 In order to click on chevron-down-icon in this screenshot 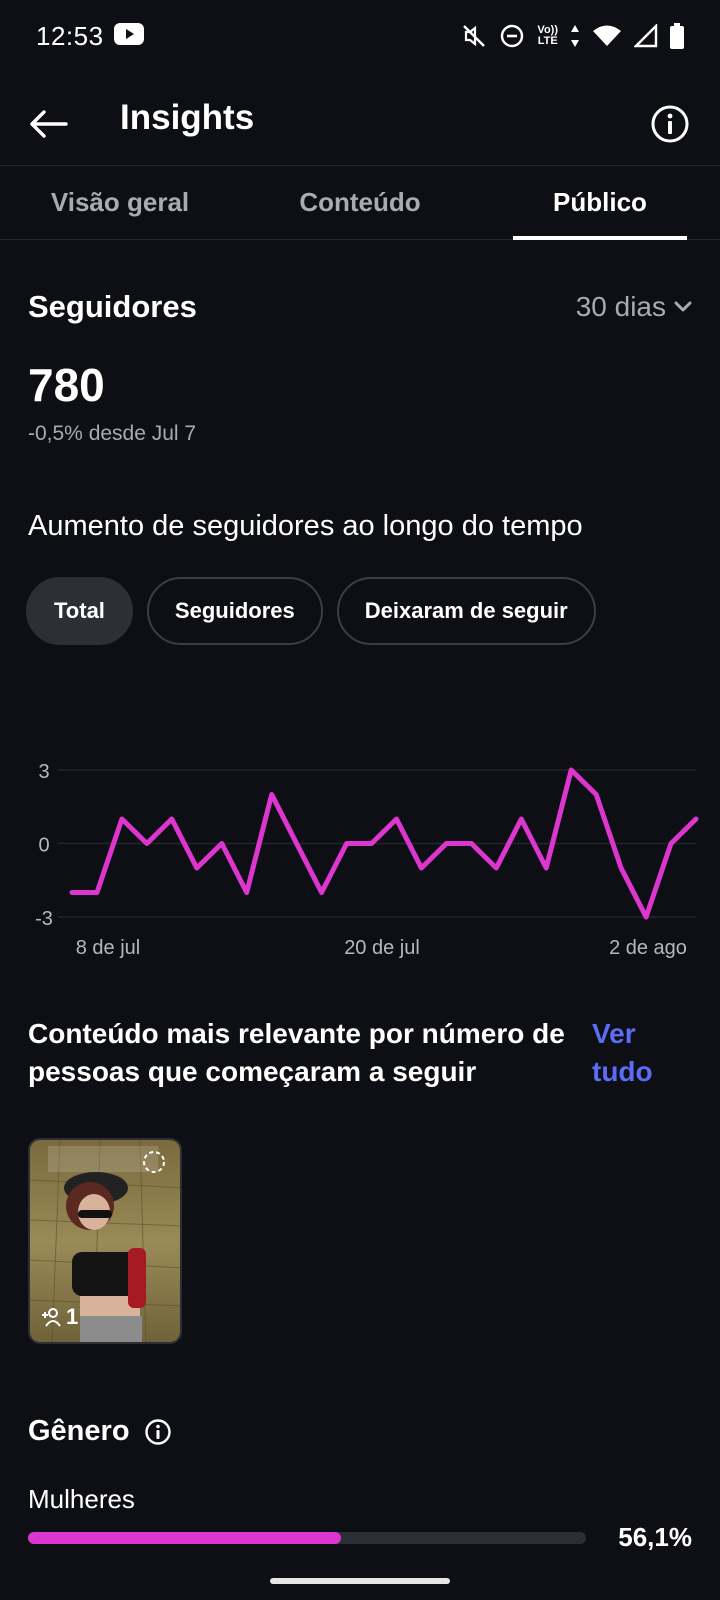, I will do `click(683, 306)`.